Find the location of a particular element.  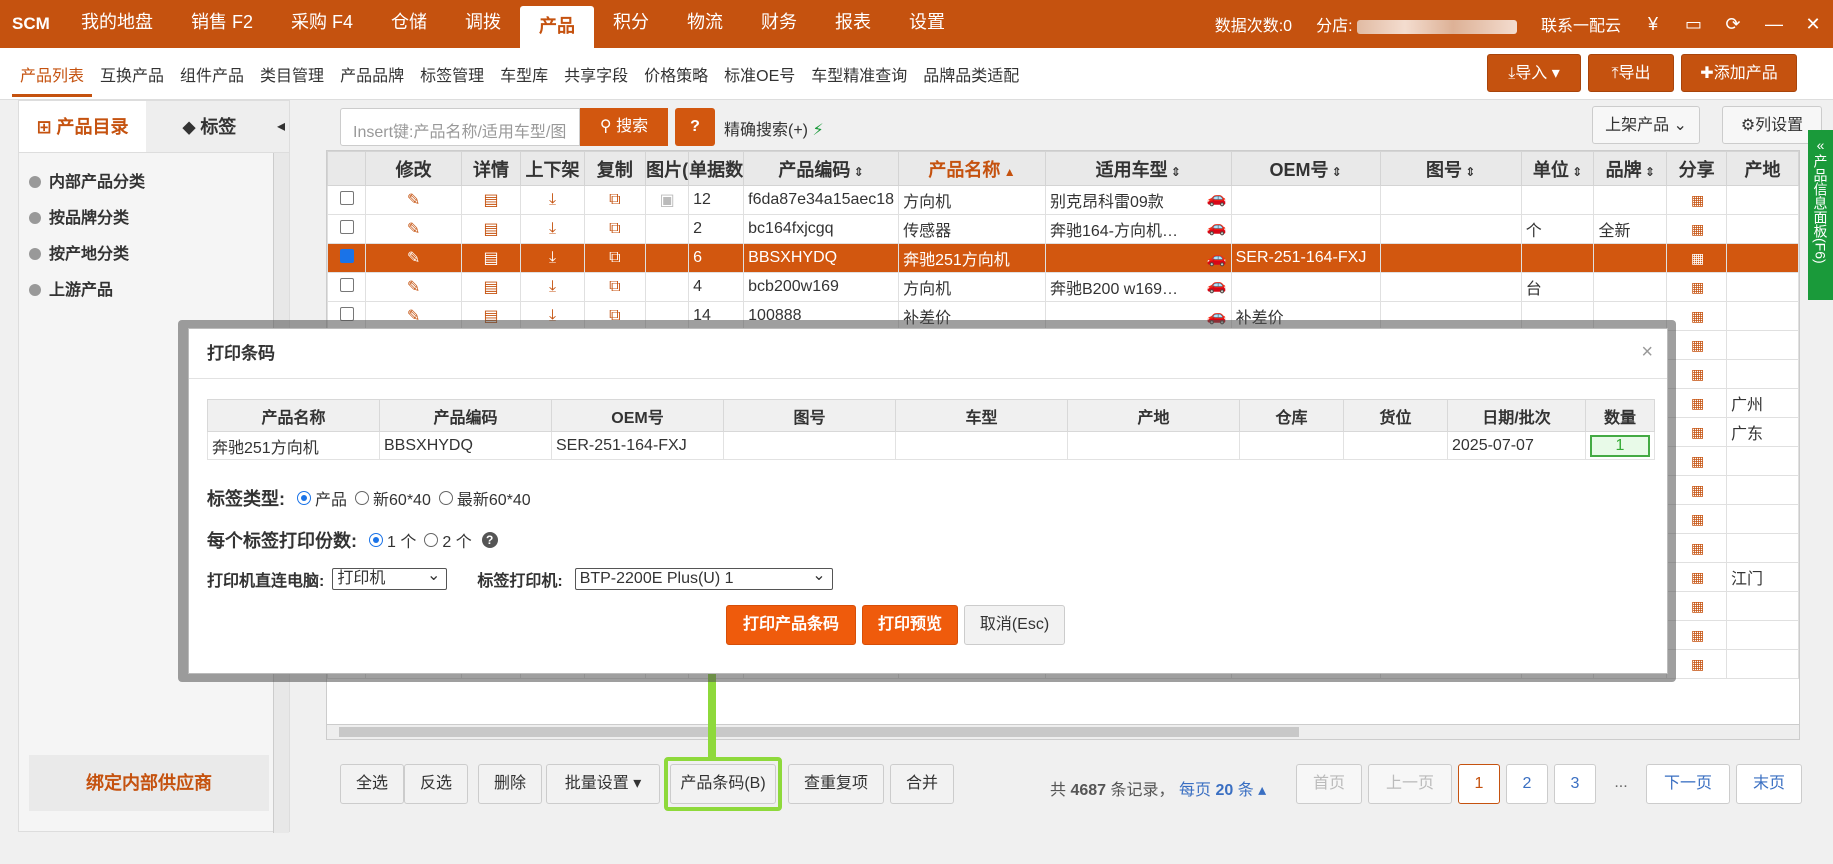

nav-item-8: 财务 is located at coordinates (779, 24).